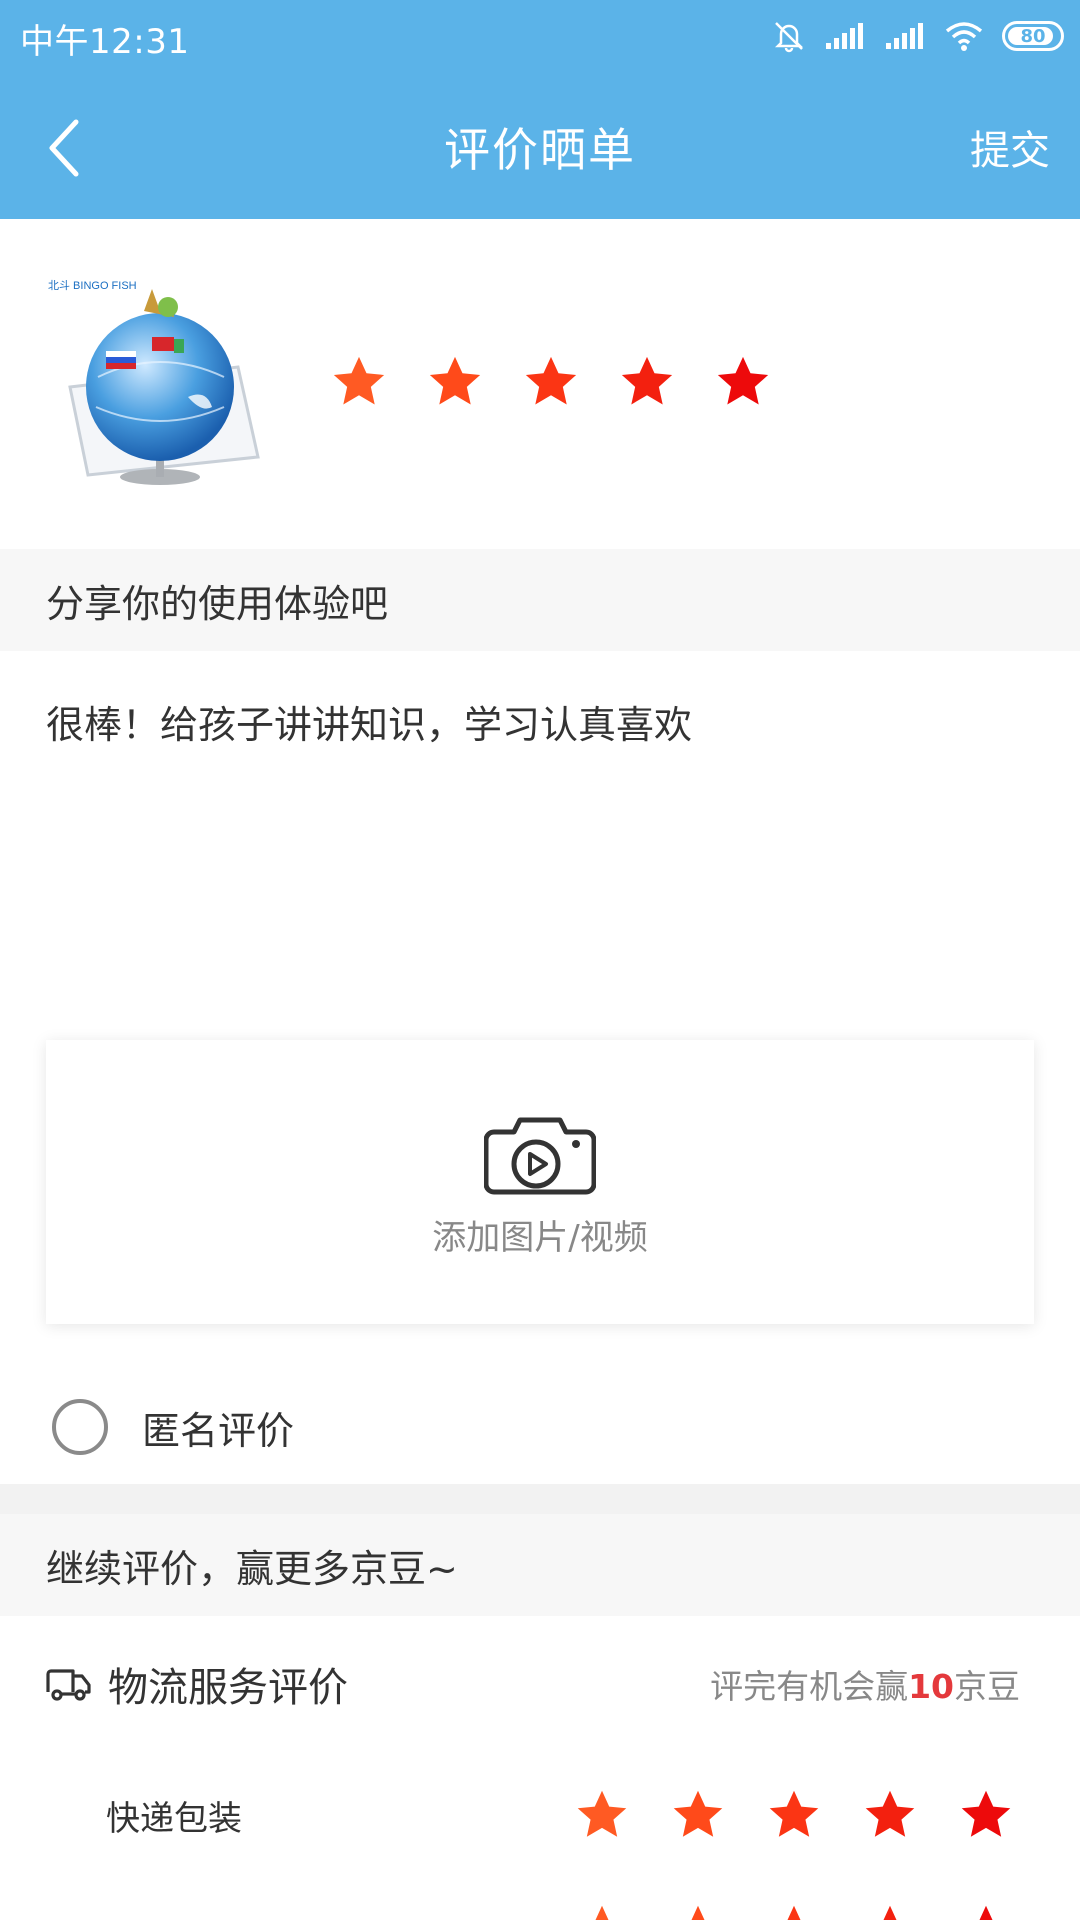 This screenshot has width=1080, height=1920. What do you see at coordinates (987, 1686) in the screenshot?
I see `hint-suffix: 京豆` at bounding box center [987, 1686].